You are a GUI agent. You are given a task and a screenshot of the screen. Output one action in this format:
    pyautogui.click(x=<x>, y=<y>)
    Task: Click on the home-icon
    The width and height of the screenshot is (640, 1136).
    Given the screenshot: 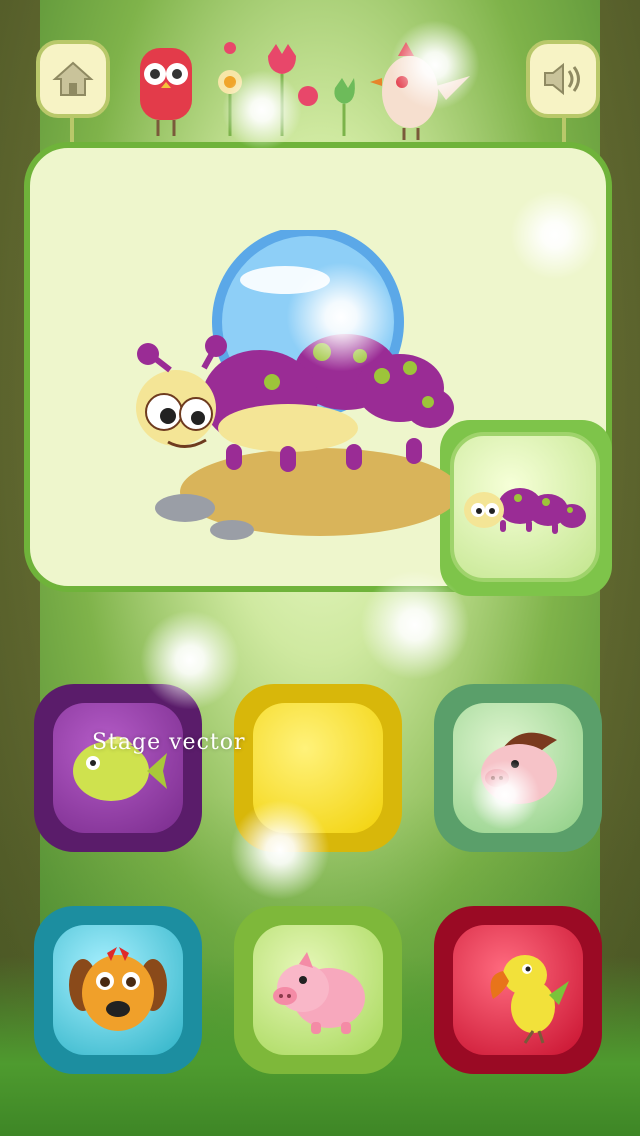 What is the action you would take?
    pyautogui.click(x=73, y=78)
    